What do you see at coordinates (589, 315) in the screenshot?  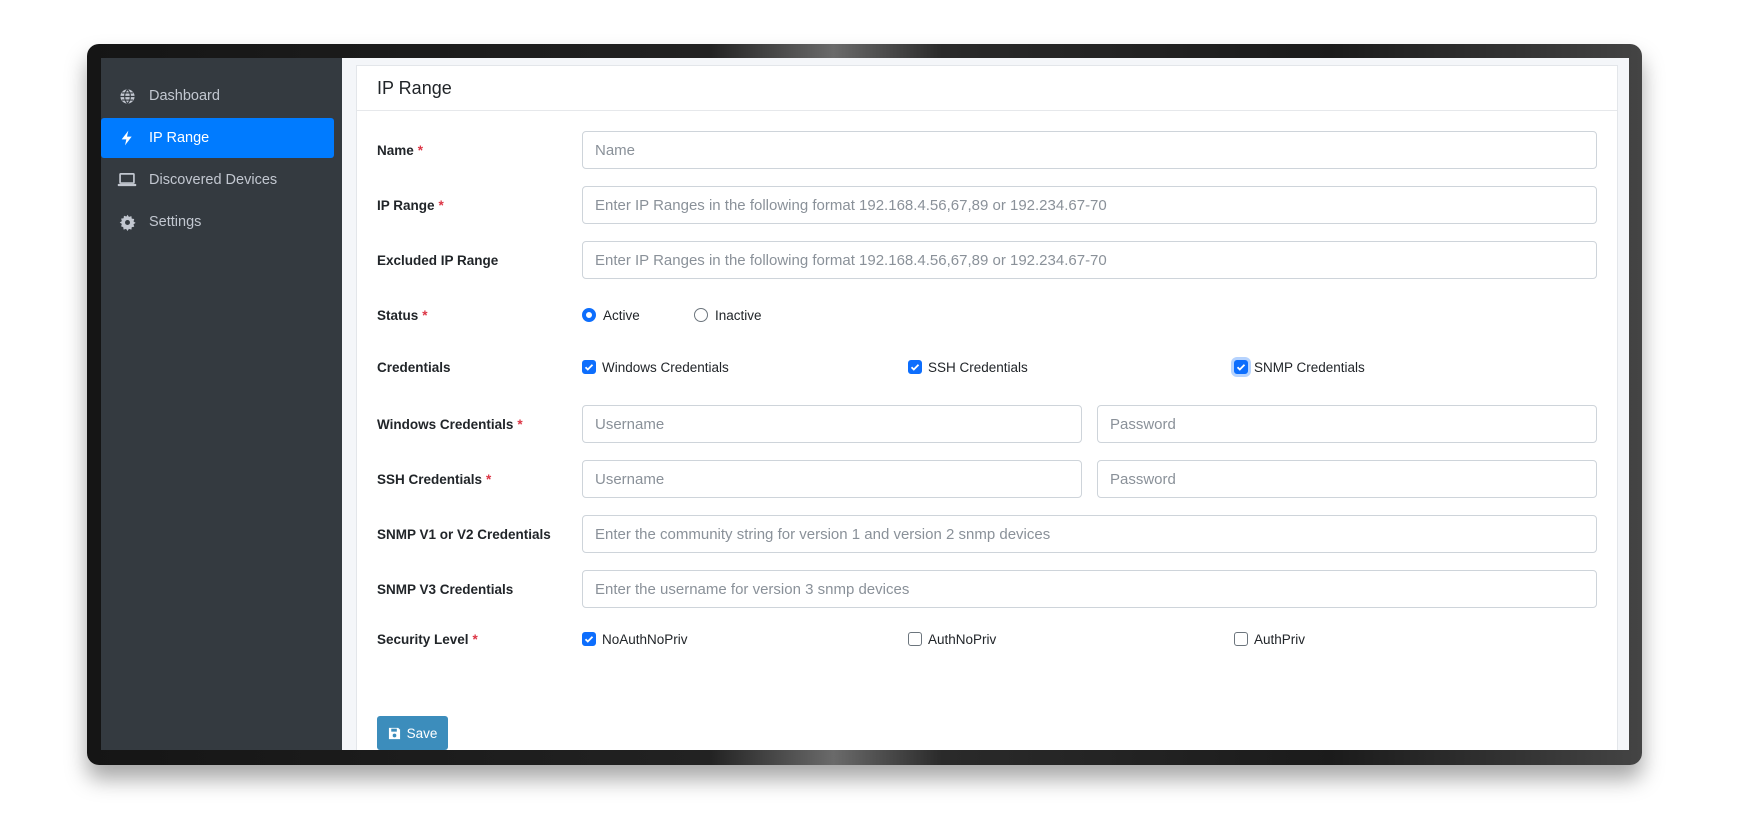 I see `status-active-radio` at bounding box center [589, 315].